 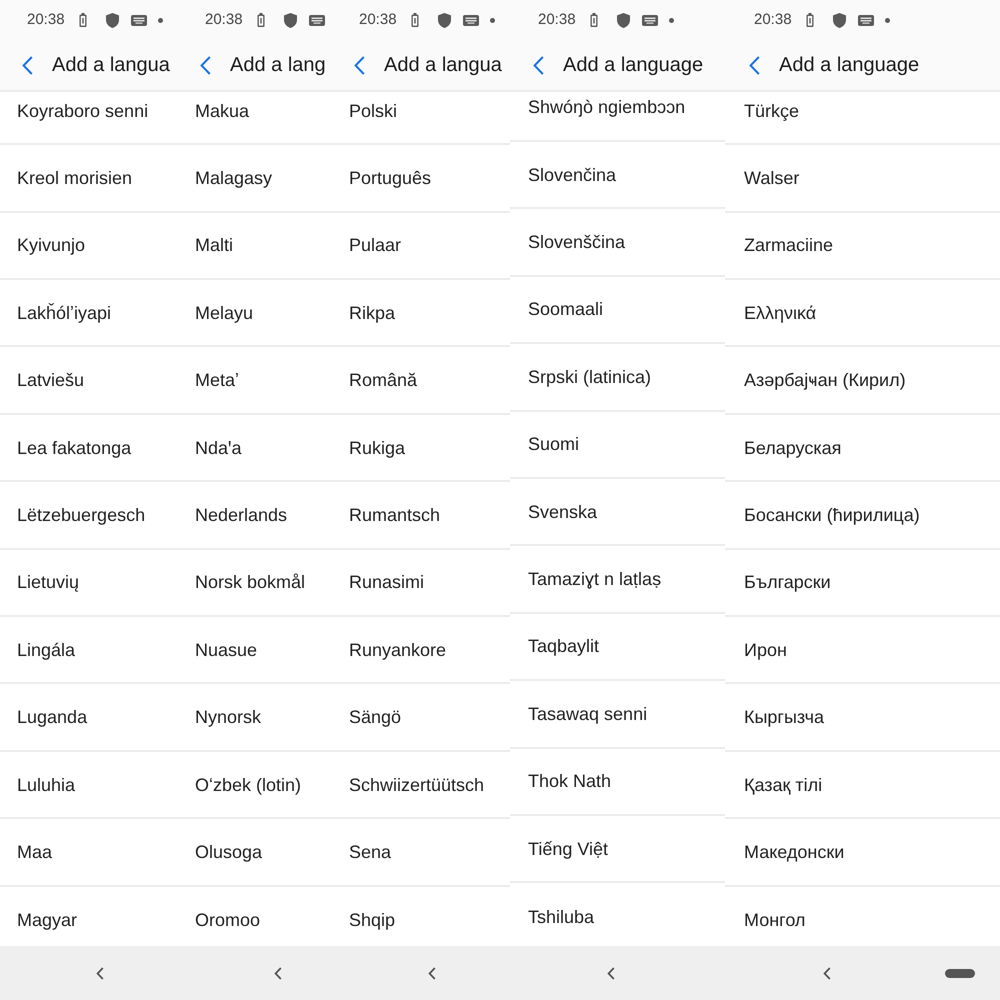 What do you see at coordinates (88, 246) in the screenshot?
I see `language-item: Kyivunjo` at bounding box center [88, 246].